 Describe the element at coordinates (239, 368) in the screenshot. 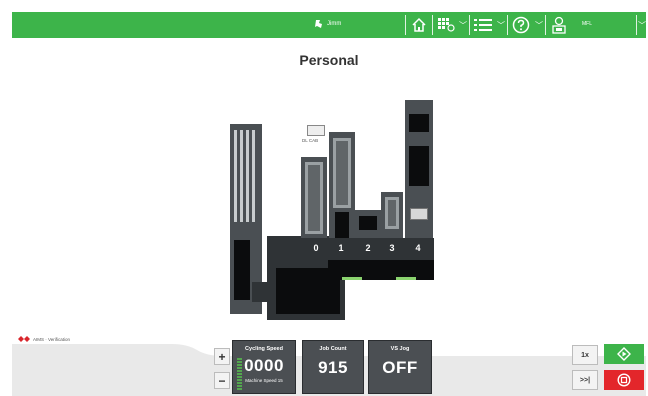

I see `speed-level-bar` at that location.